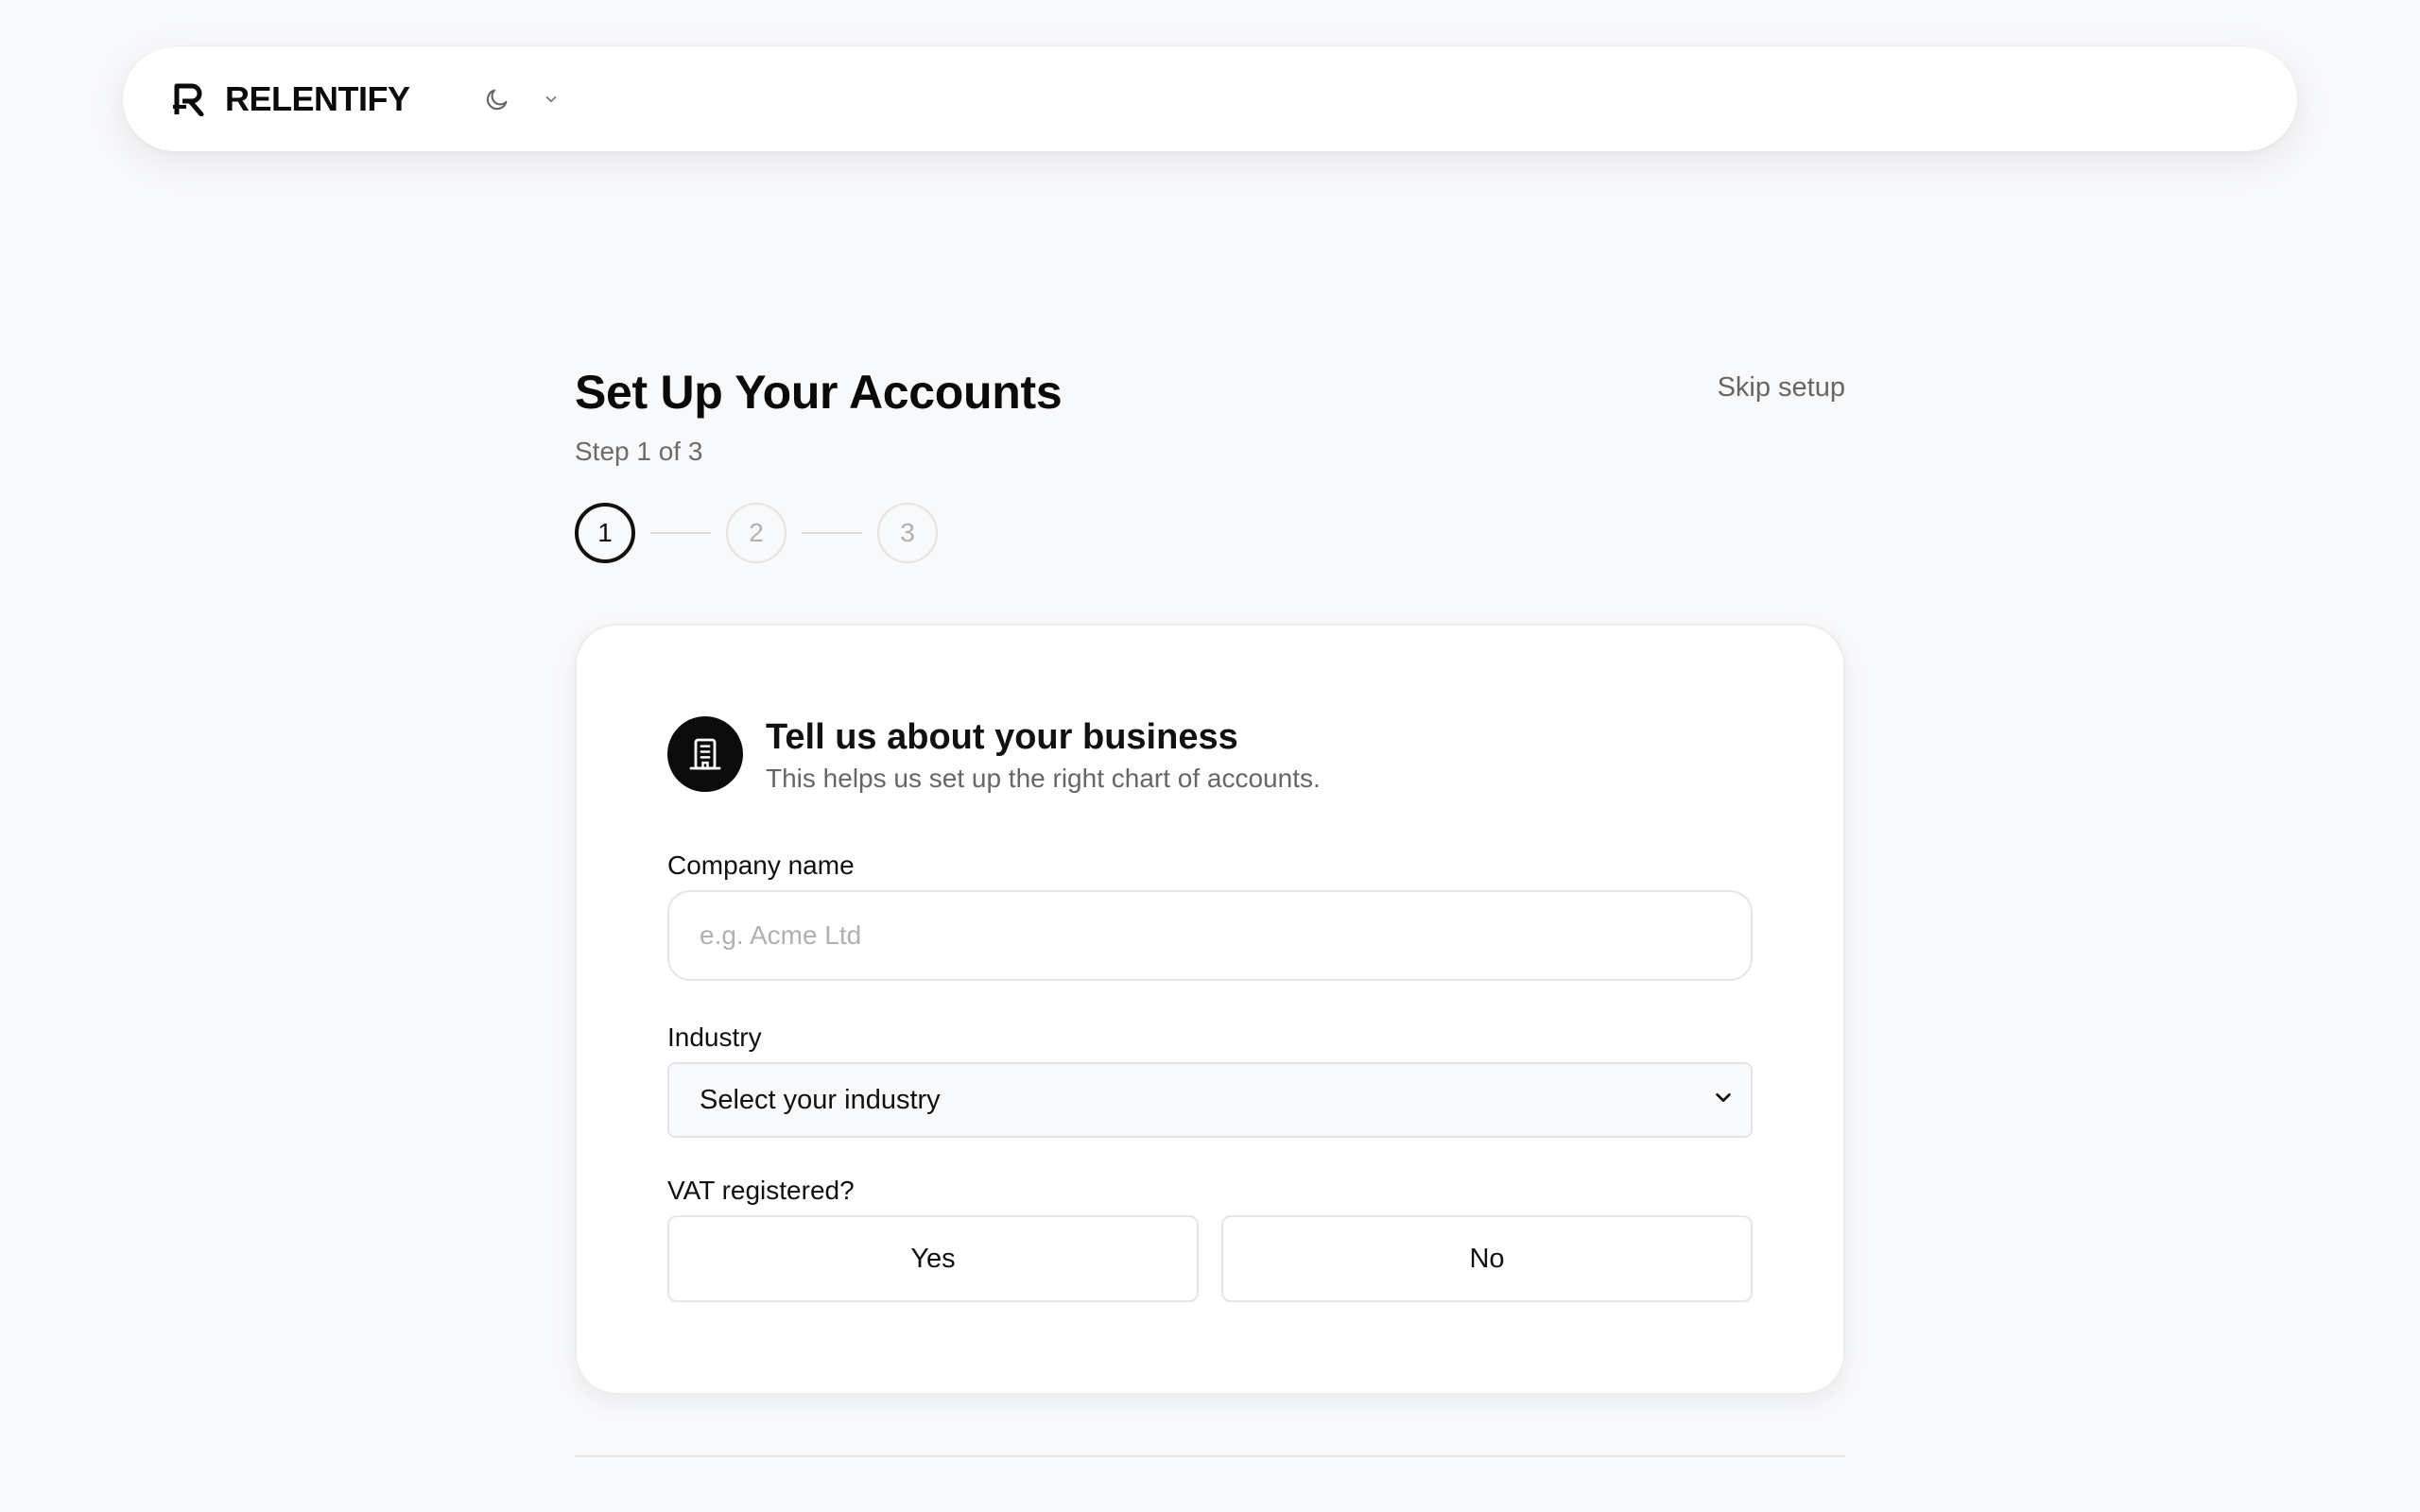  I want to click on theme-toggle-button, so click(522, 99).